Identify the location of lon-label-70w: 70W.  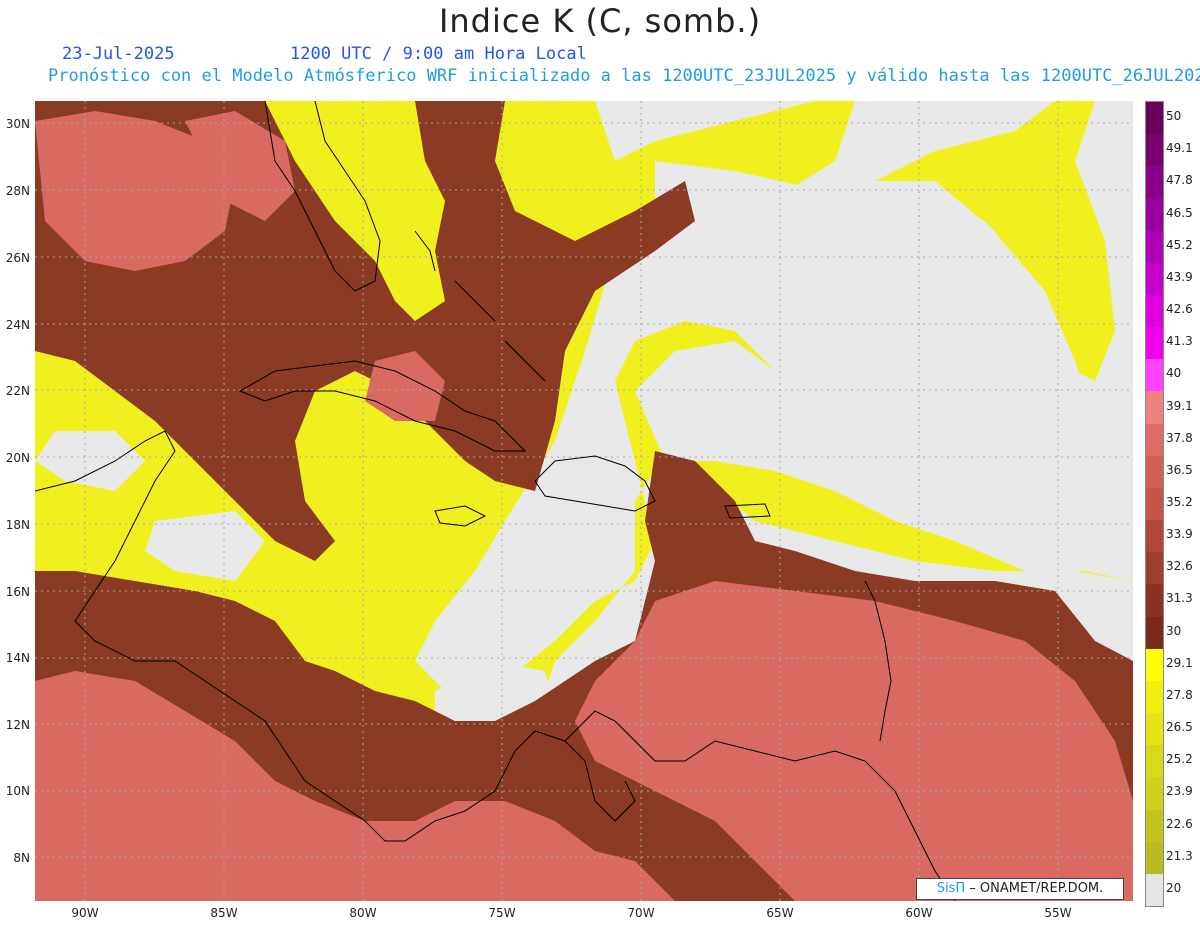
(641, 913).